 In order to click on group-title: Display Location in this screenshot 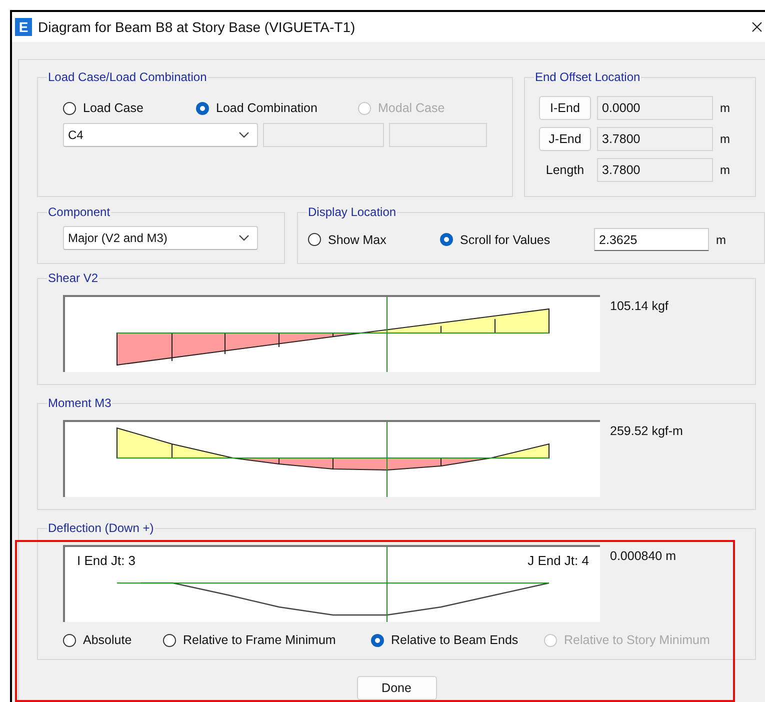, I will do `click(352, 212)`.